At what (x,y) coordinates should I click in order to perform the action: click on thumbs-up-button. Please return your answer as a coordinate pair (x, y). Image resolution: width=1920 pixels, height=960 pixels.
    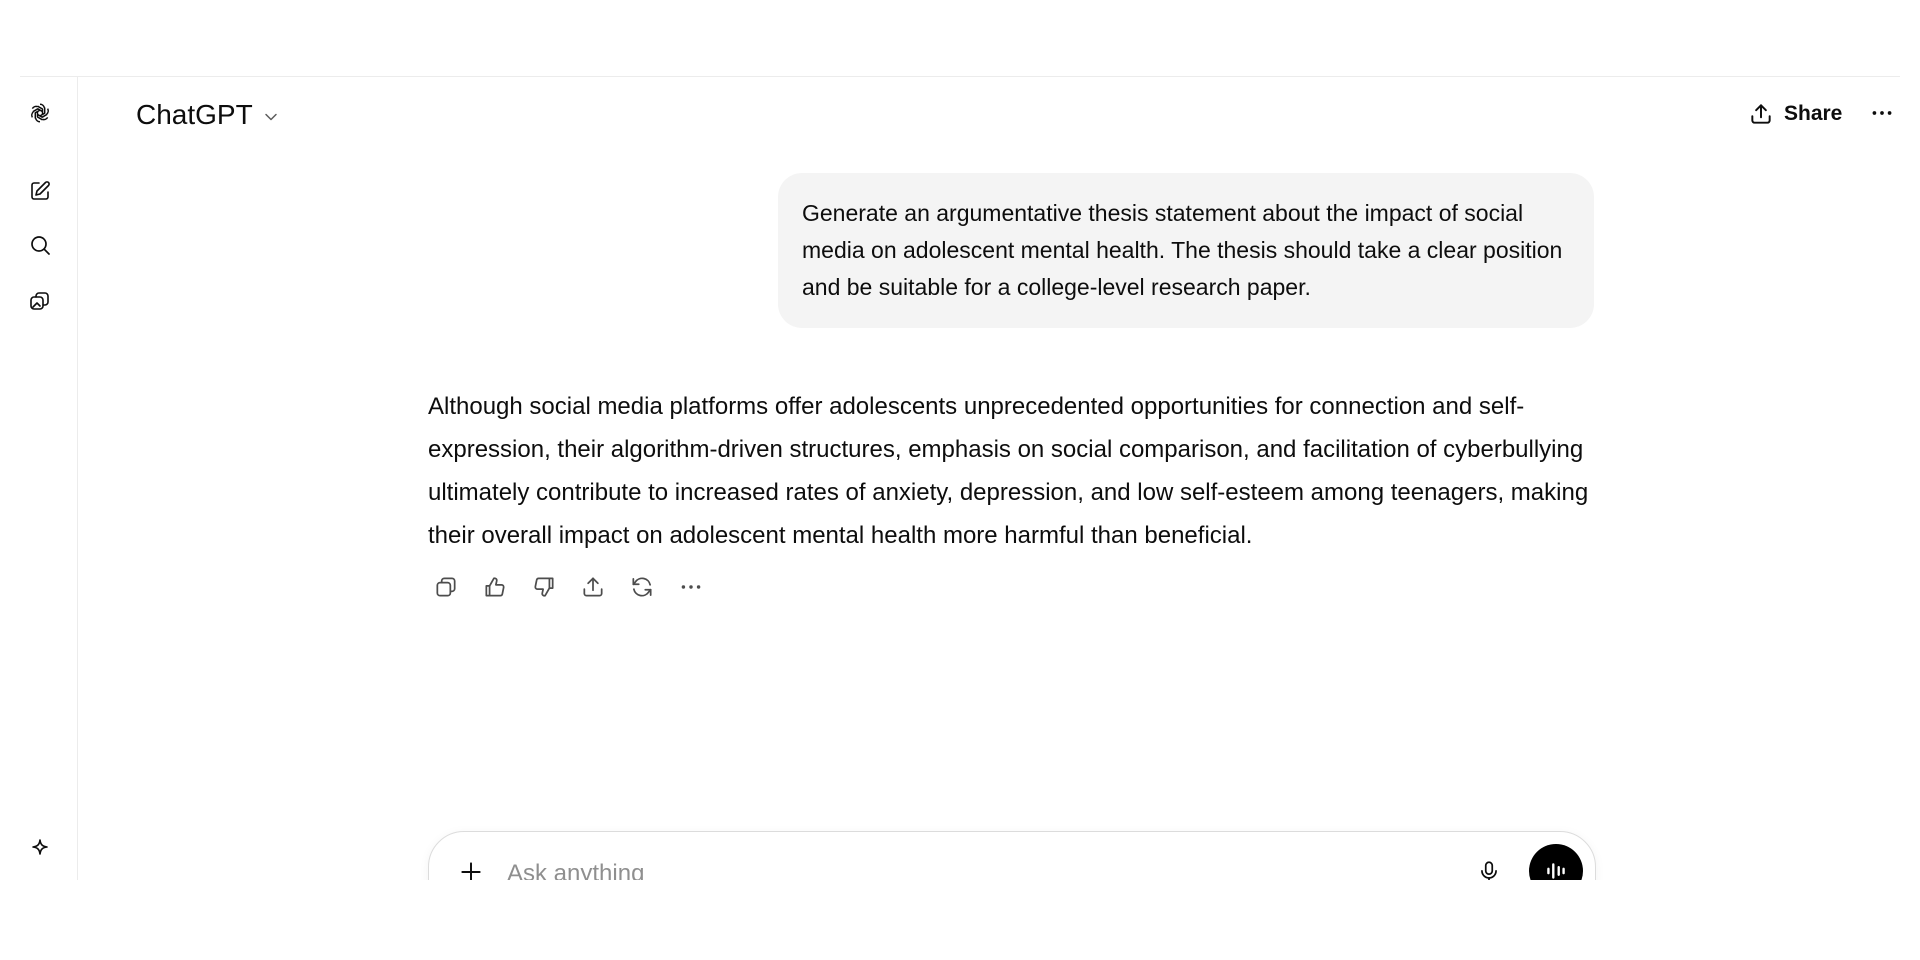
    Looking at the image, I should click on (495, 587).